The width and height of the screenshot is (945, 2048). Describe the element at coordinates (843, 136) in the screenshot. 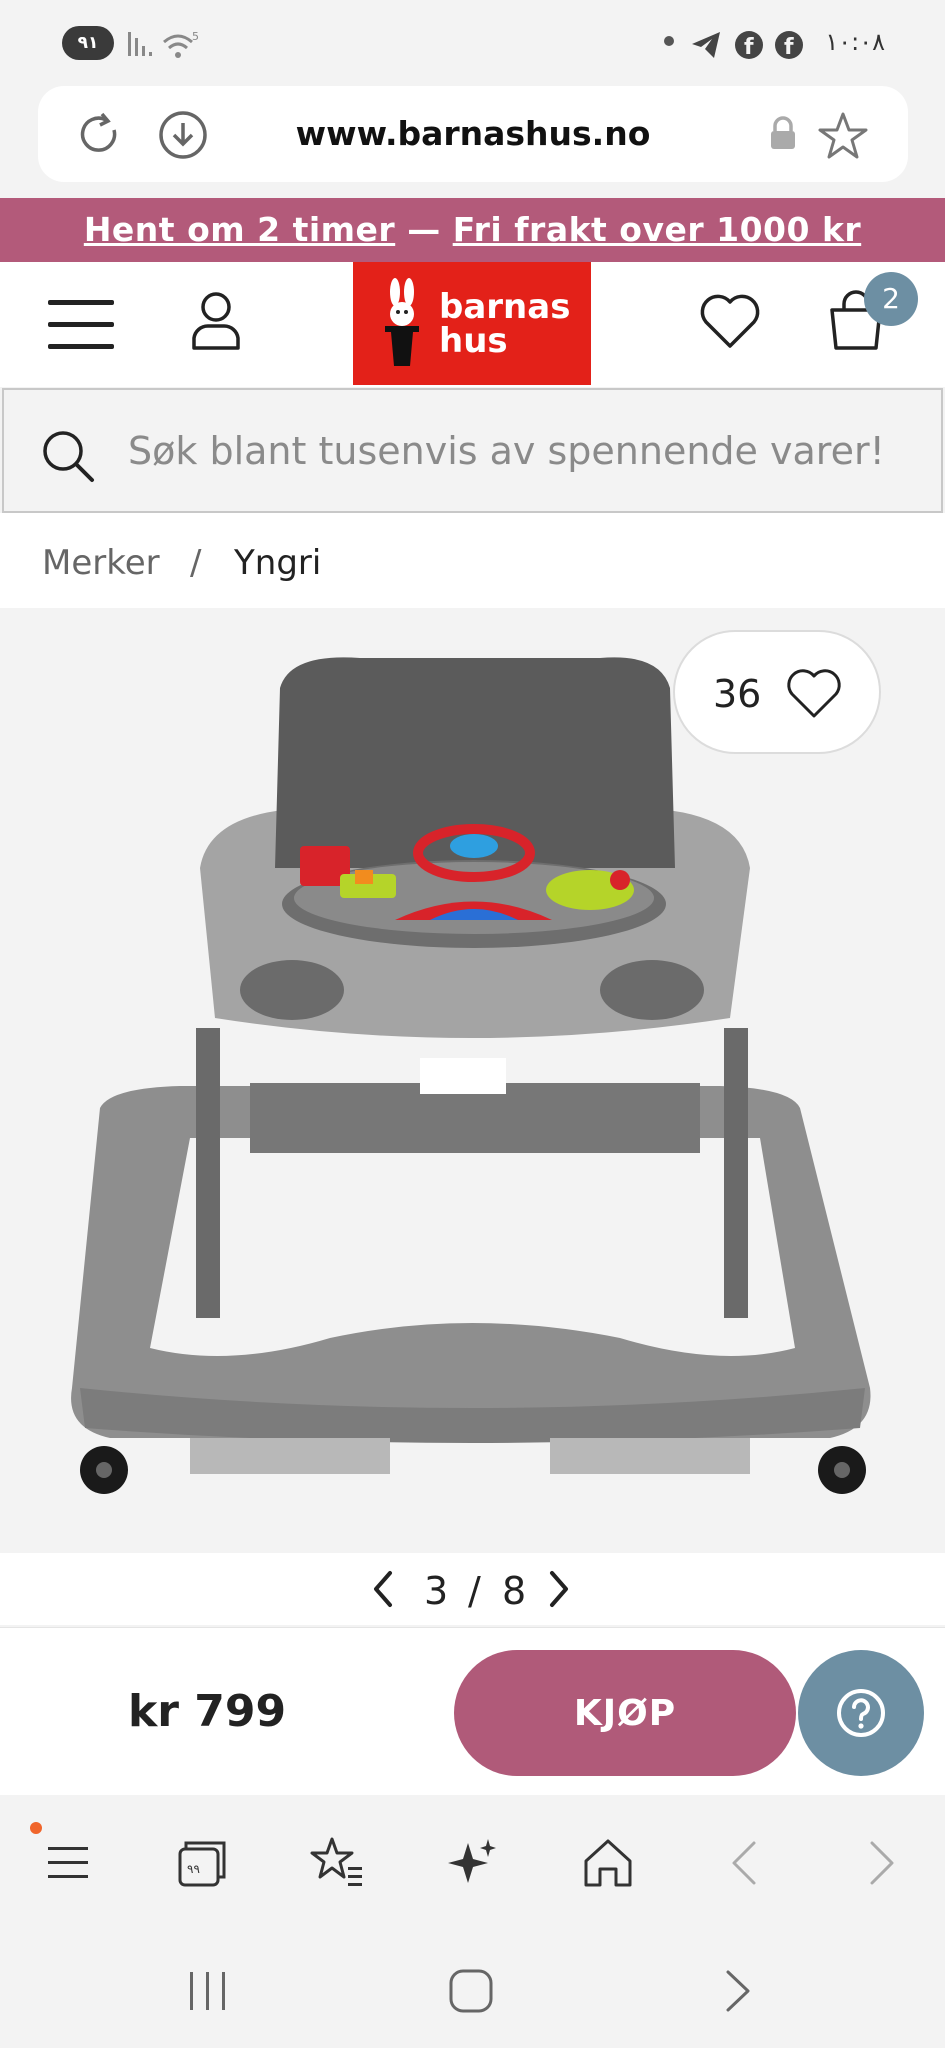

I see `star-bookmark-icon` at that location.